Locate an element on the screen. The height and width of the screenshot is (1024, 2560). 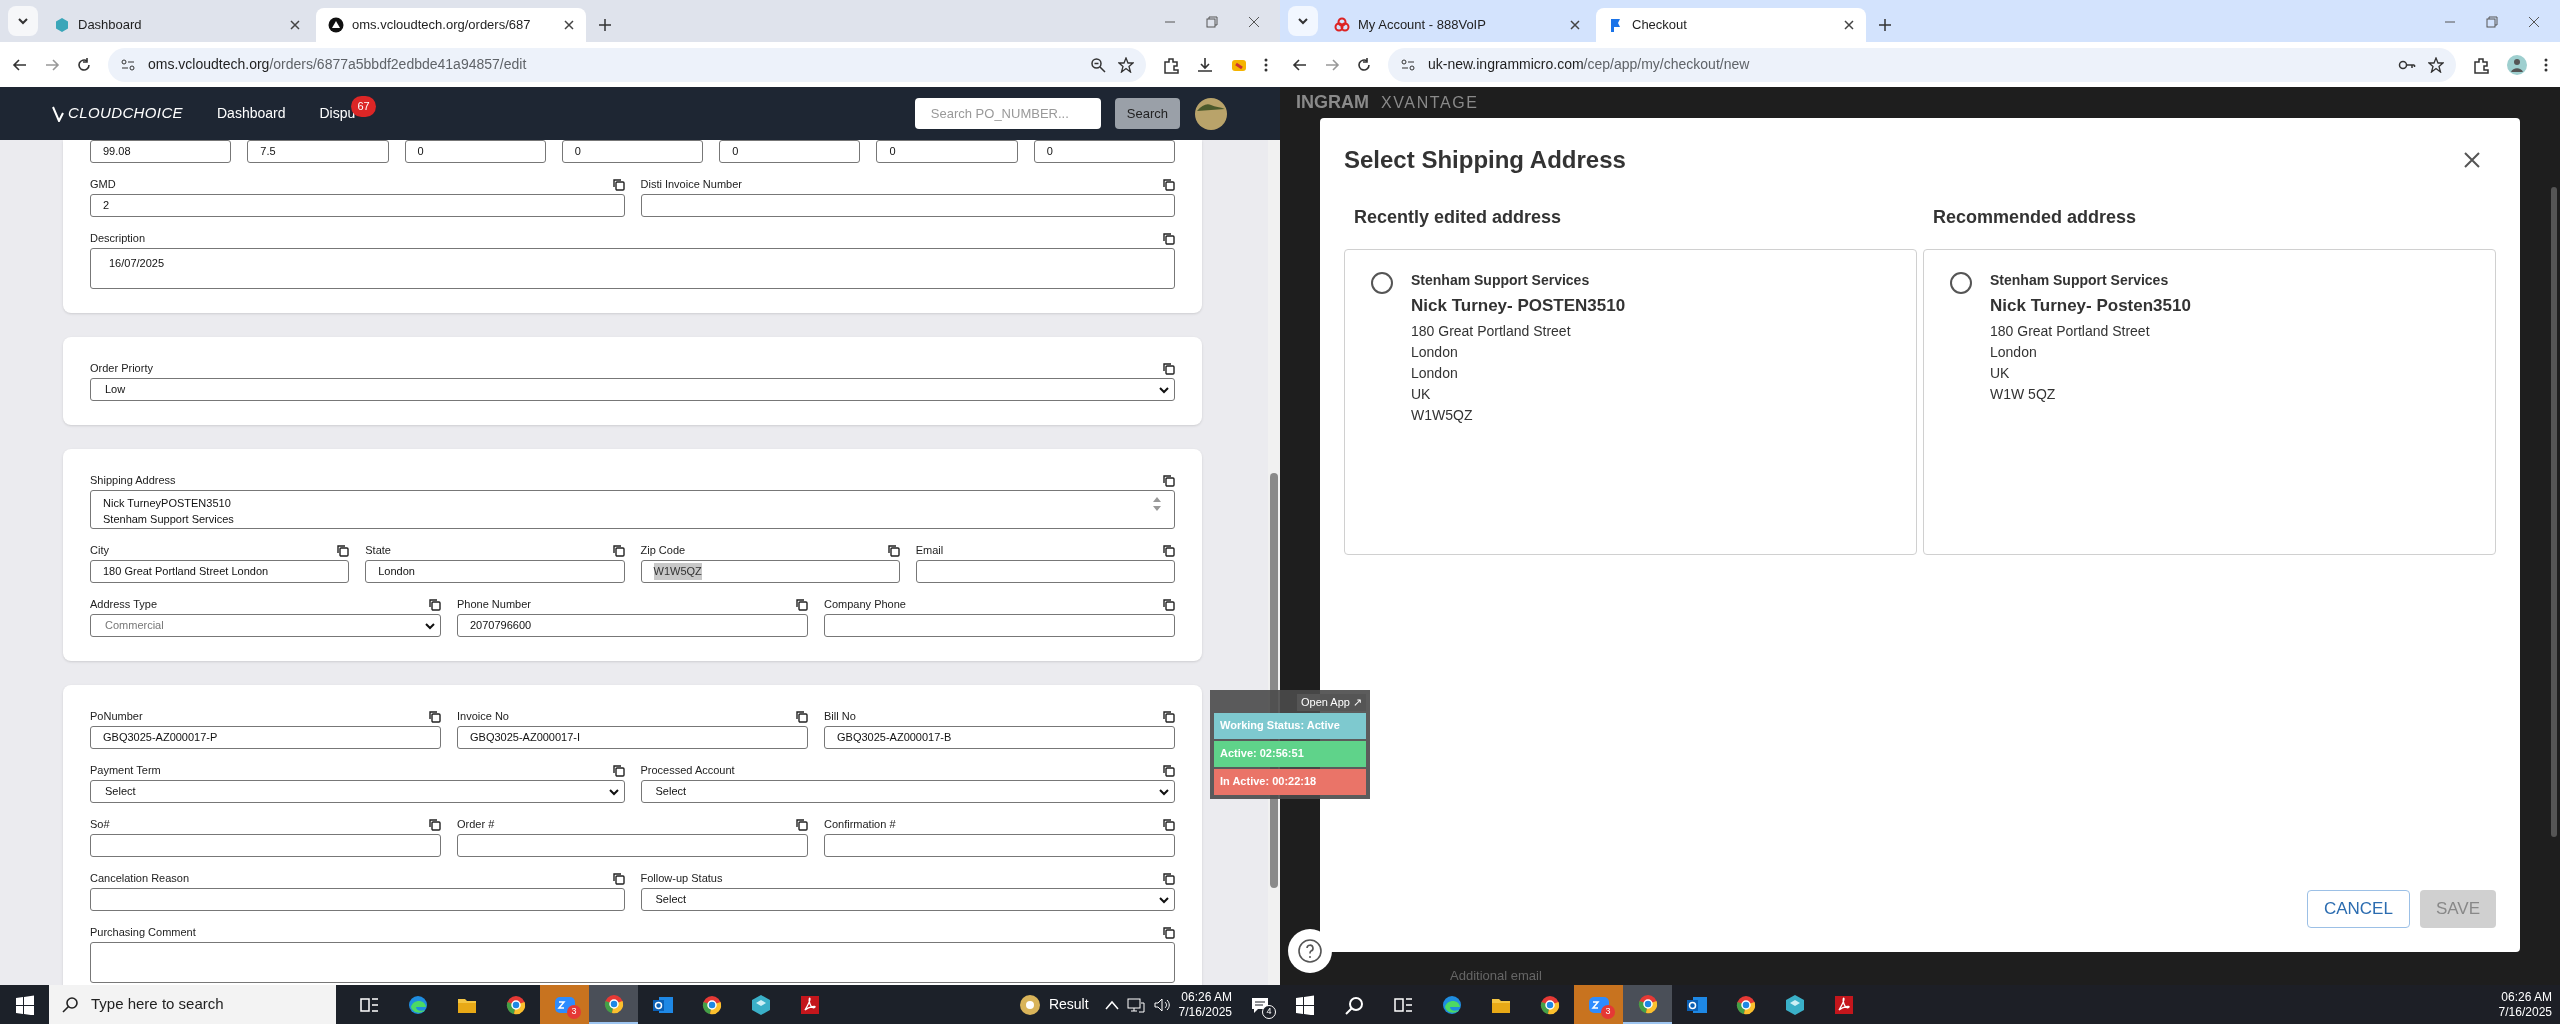
text-area: Nick TurneyPOSTEN3510 Stenham Support Services is located at coordinates (632, 509).